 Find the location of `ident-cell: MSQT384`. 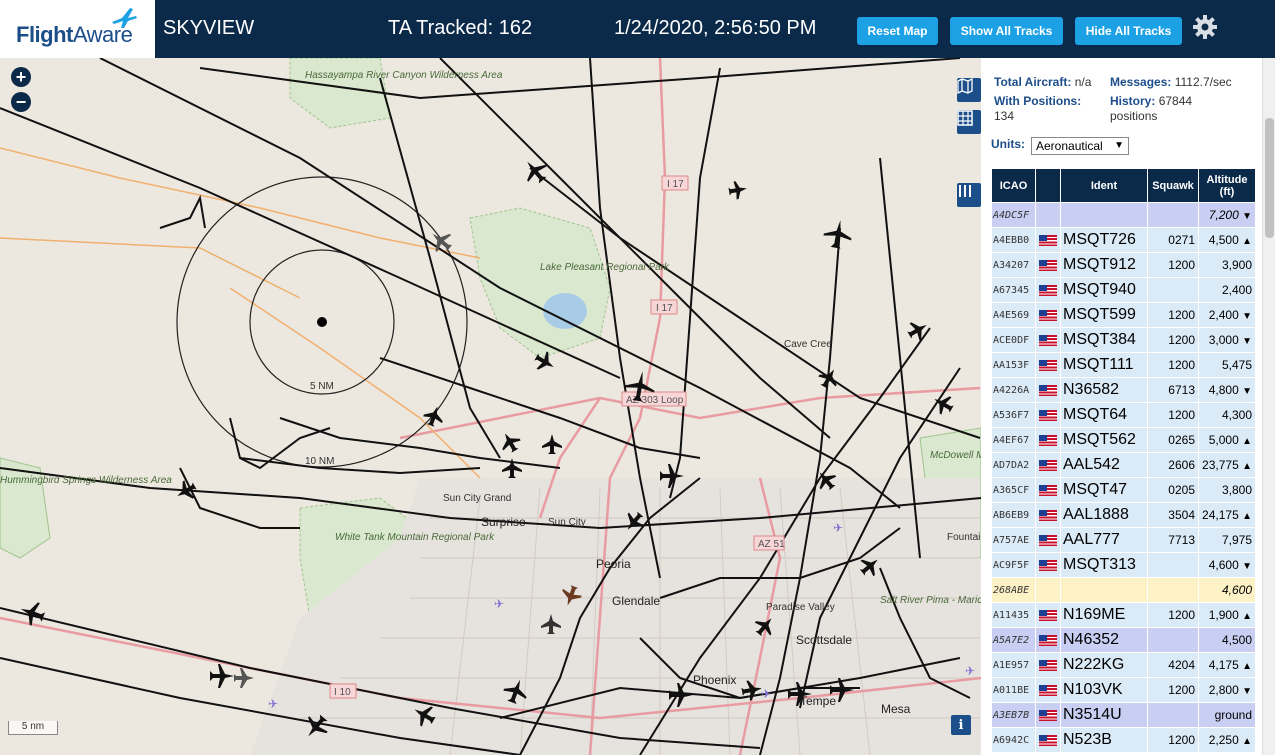

ident-cell: MSQT384 is located at coordinates (1104, 340).